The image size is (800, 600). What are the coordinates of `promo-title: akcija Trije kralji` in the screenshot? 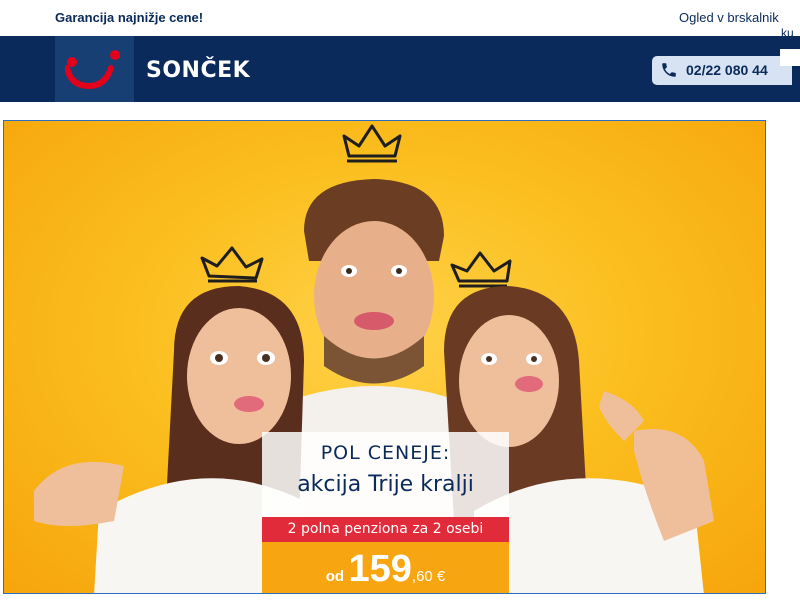 It's located at (385, 484).